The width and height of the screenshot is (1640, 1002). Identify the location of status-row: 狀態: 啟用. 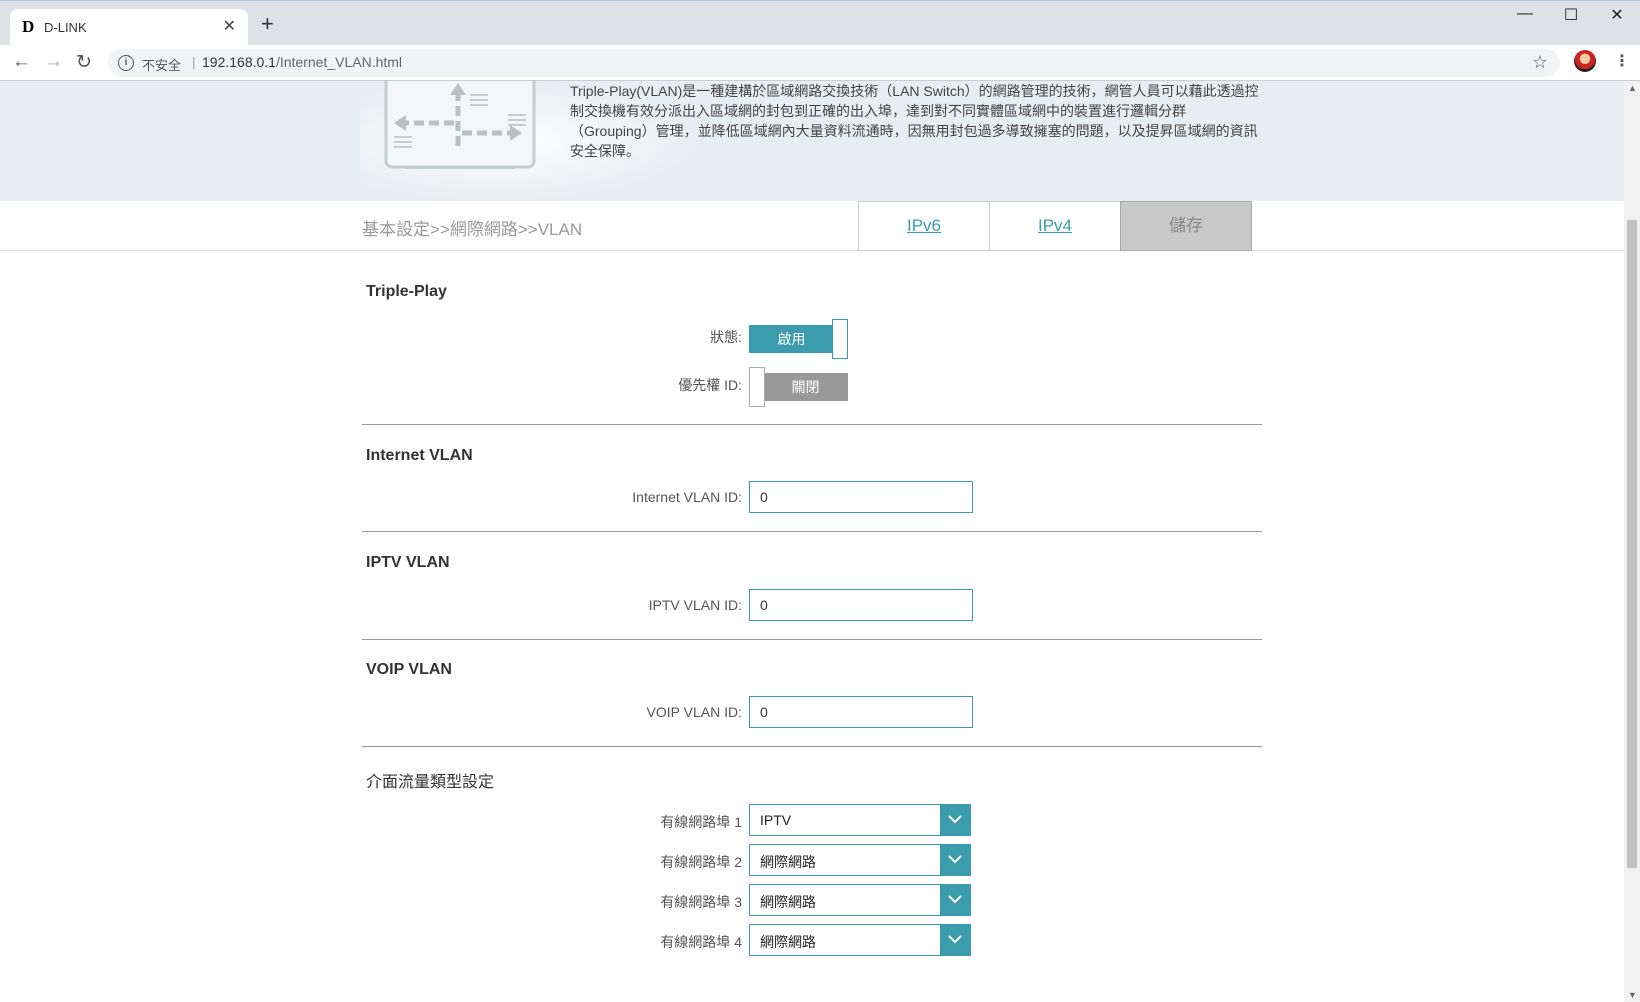
(812, 339).